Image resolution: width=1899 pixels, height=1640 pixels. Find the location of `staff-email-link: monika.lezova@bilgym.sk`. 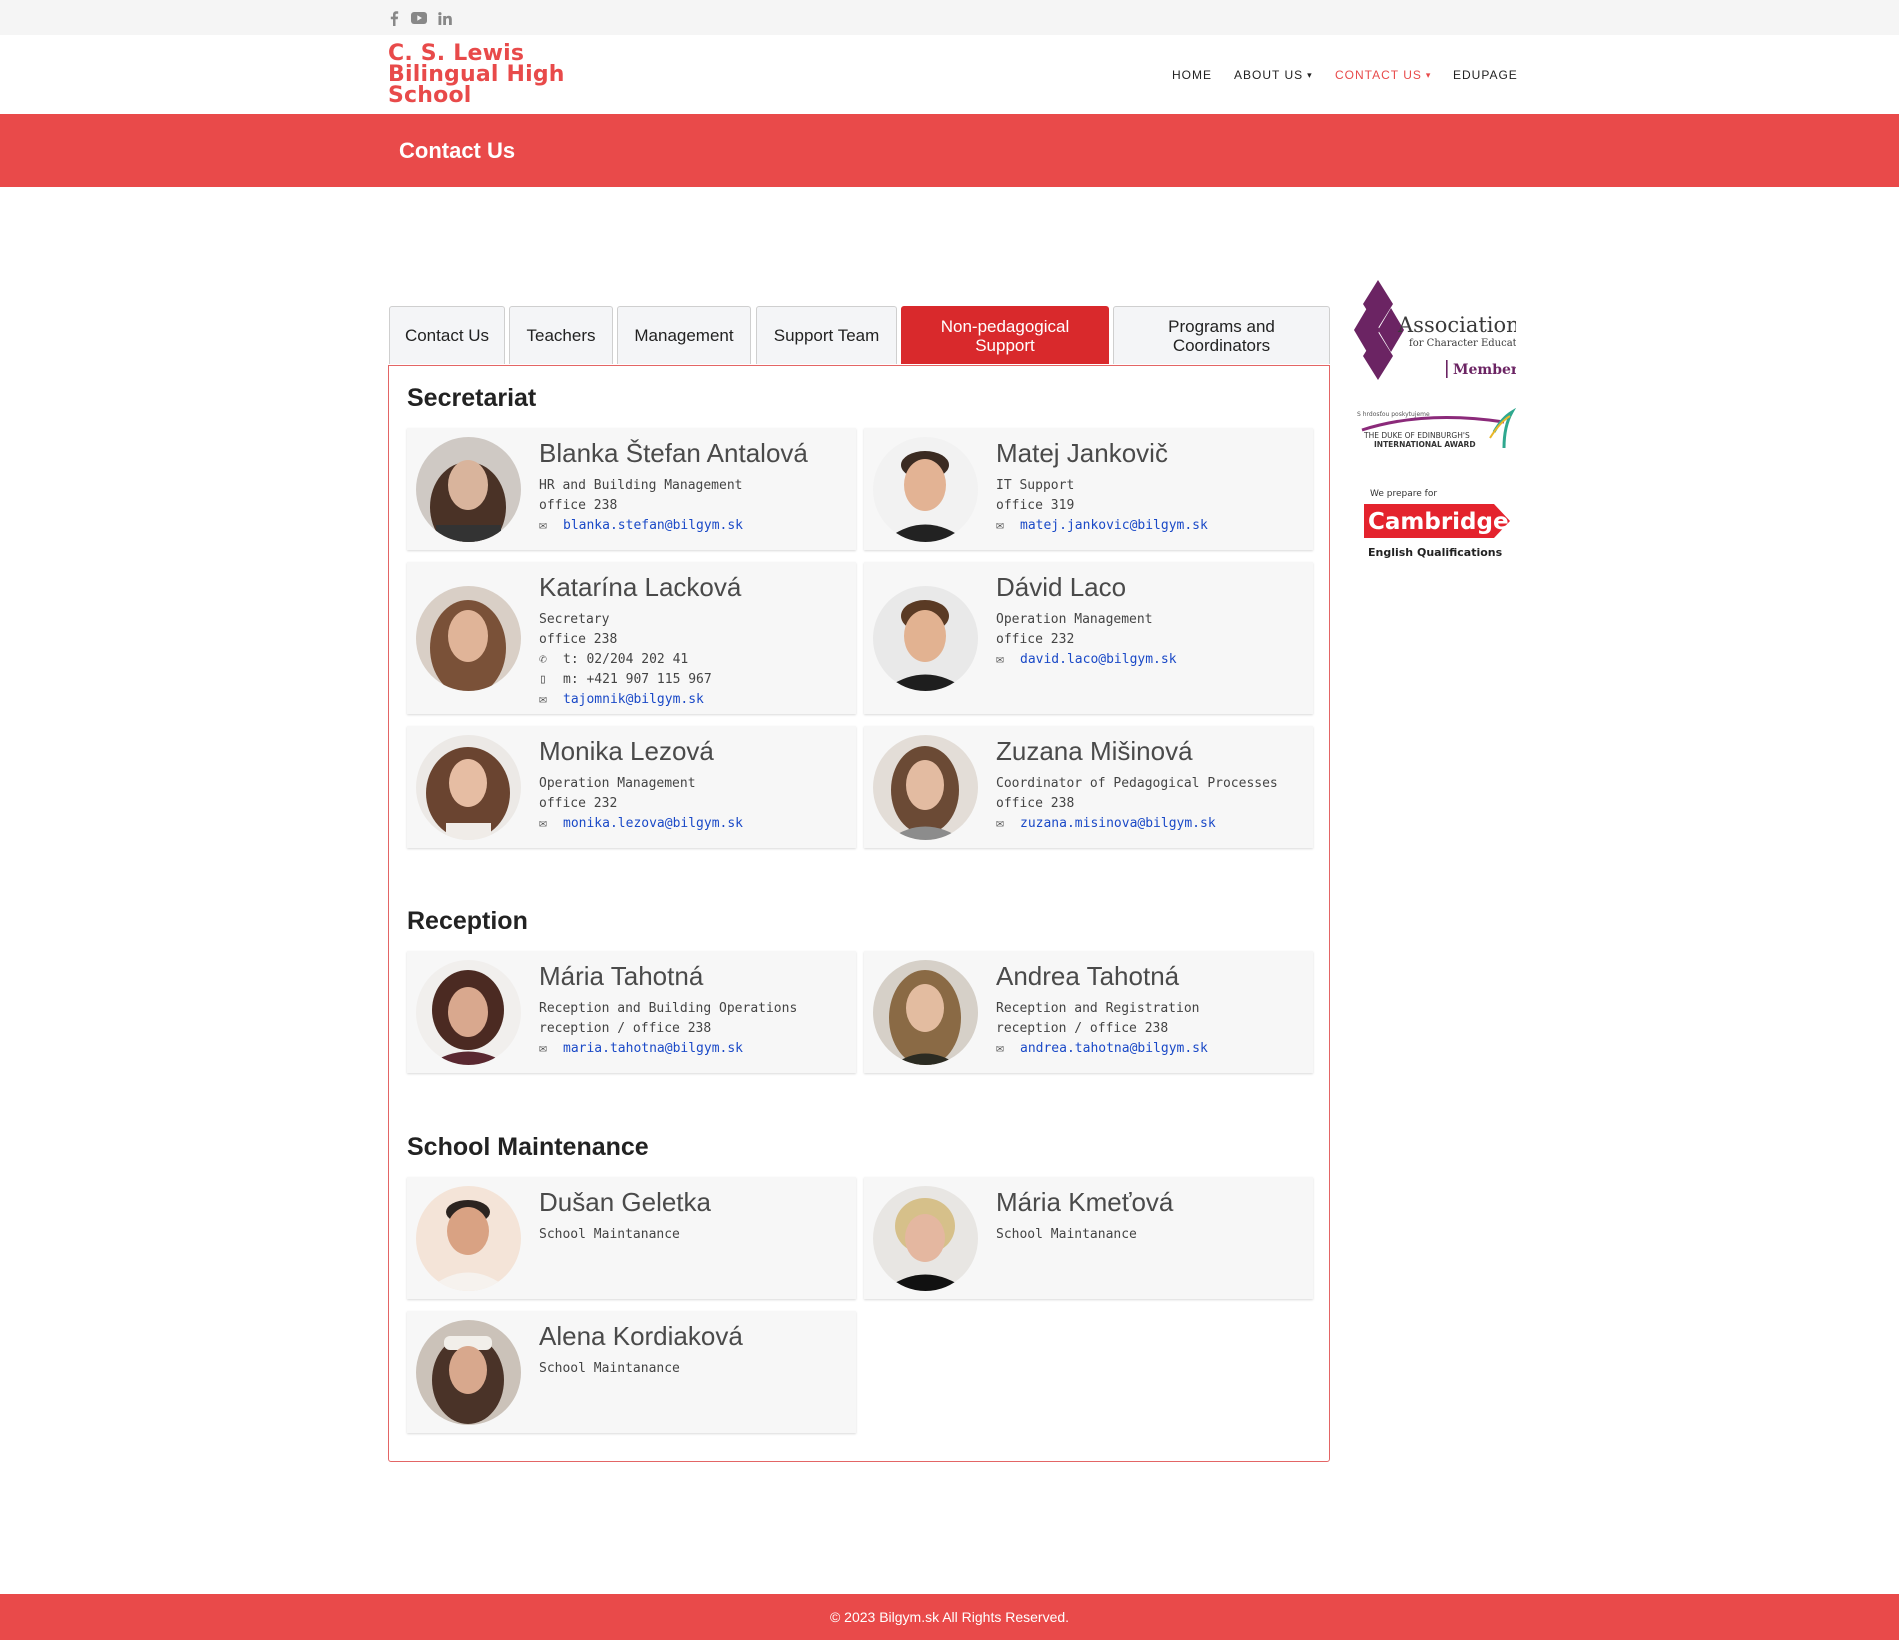

staff-email-link: monika.lezova@bilgym.sk is located at coordinates (653, 823).